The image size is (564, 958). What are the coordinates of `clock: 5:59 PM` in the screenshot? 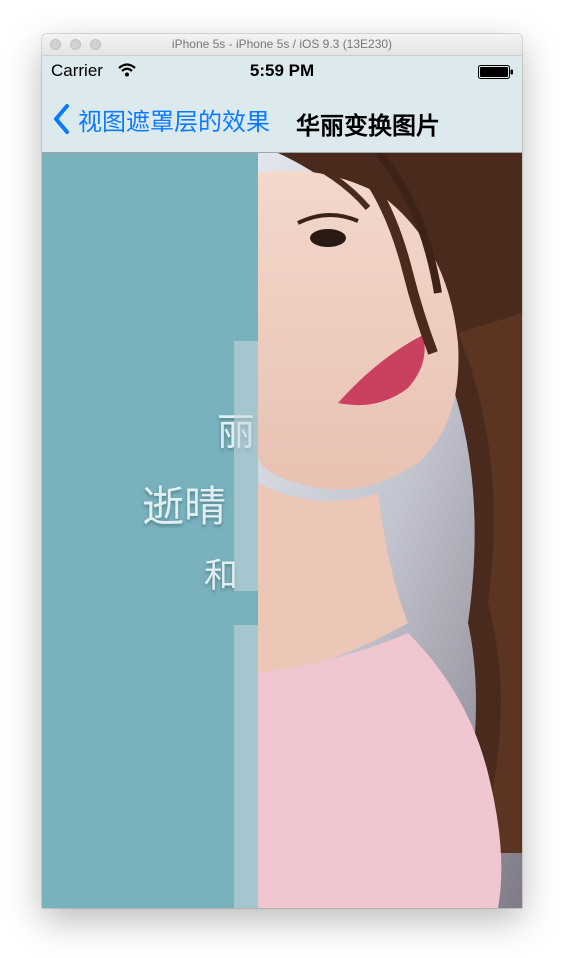 It's located at (282, 70).